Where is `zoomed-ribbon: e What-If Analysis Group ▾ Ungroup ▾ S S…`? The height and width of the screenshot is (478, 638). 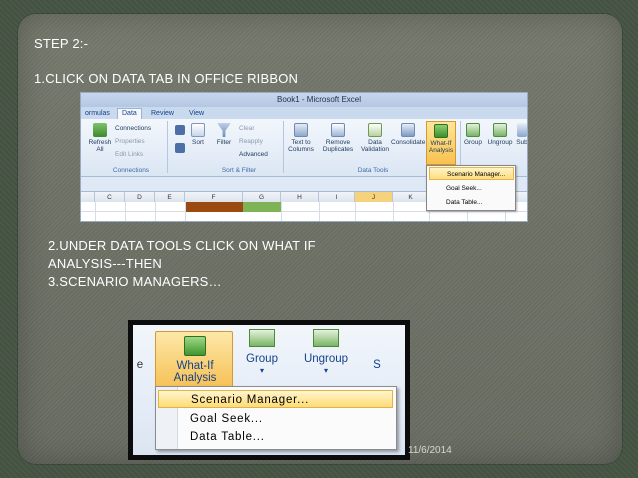 zoomed-ribbon: e What-If Analysis Group ▾ Ungroup ▾ S S… is located at coordinates (269, 390).